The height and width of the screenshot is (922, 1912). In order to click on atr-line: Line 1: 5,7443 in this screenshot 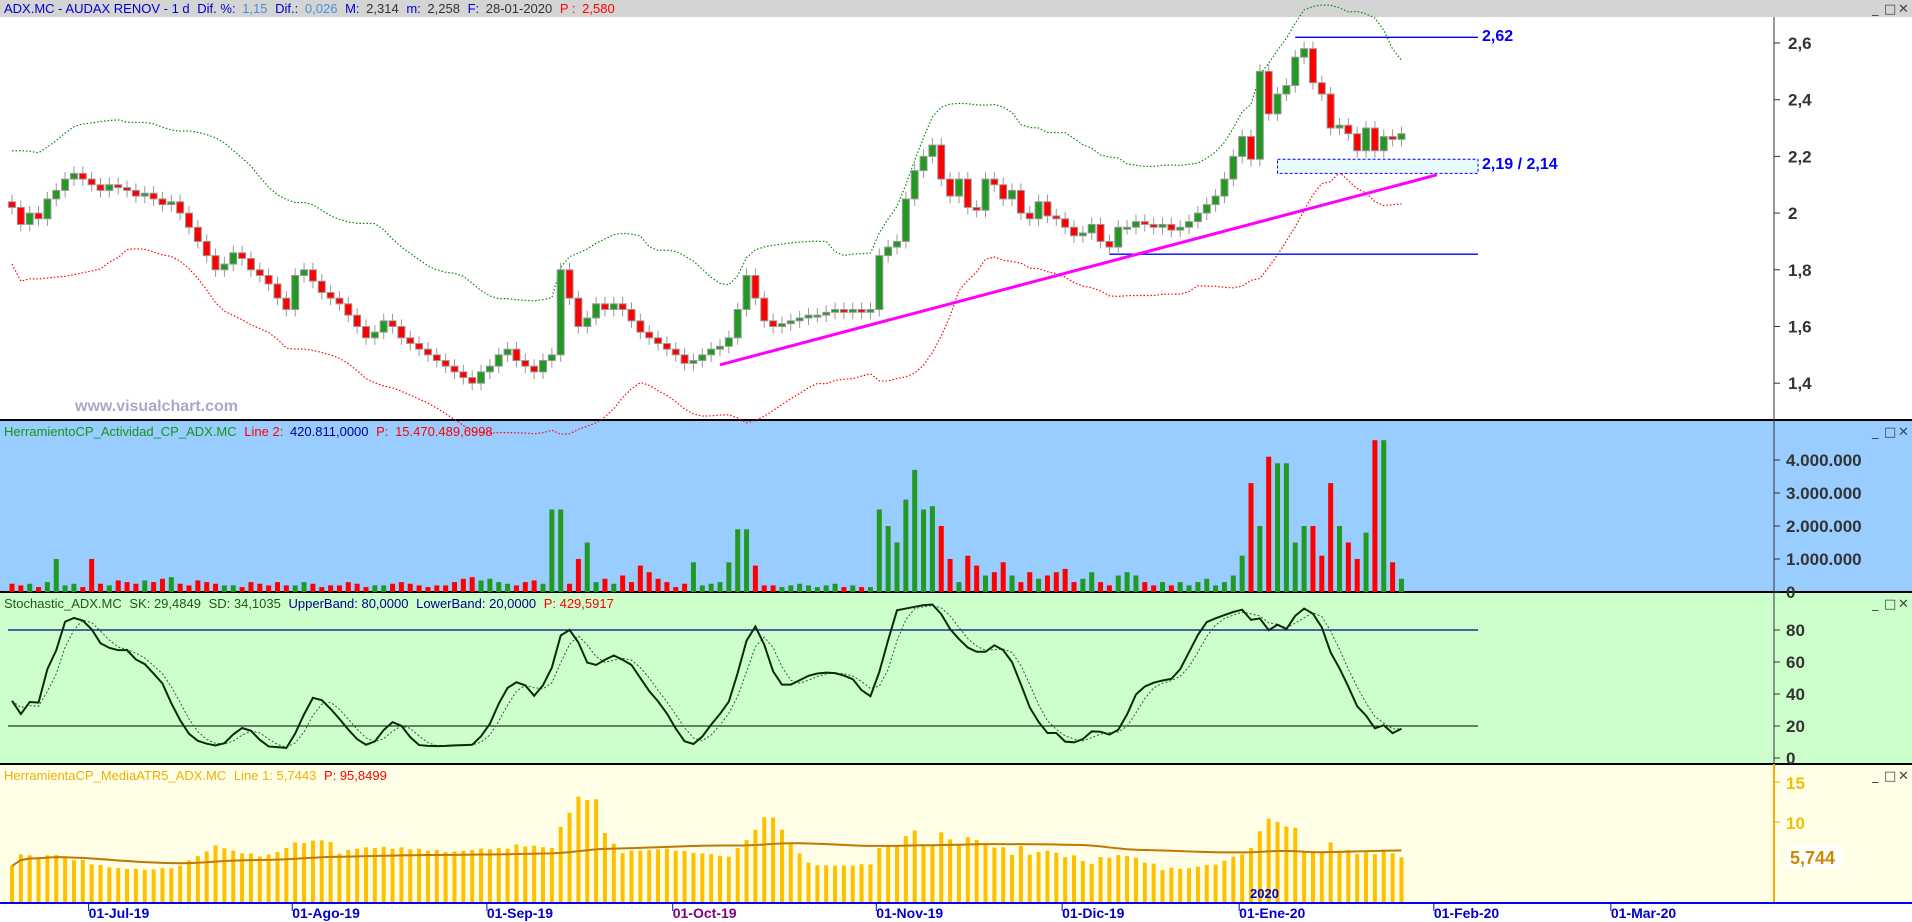, I will do `click(275, 775)`.